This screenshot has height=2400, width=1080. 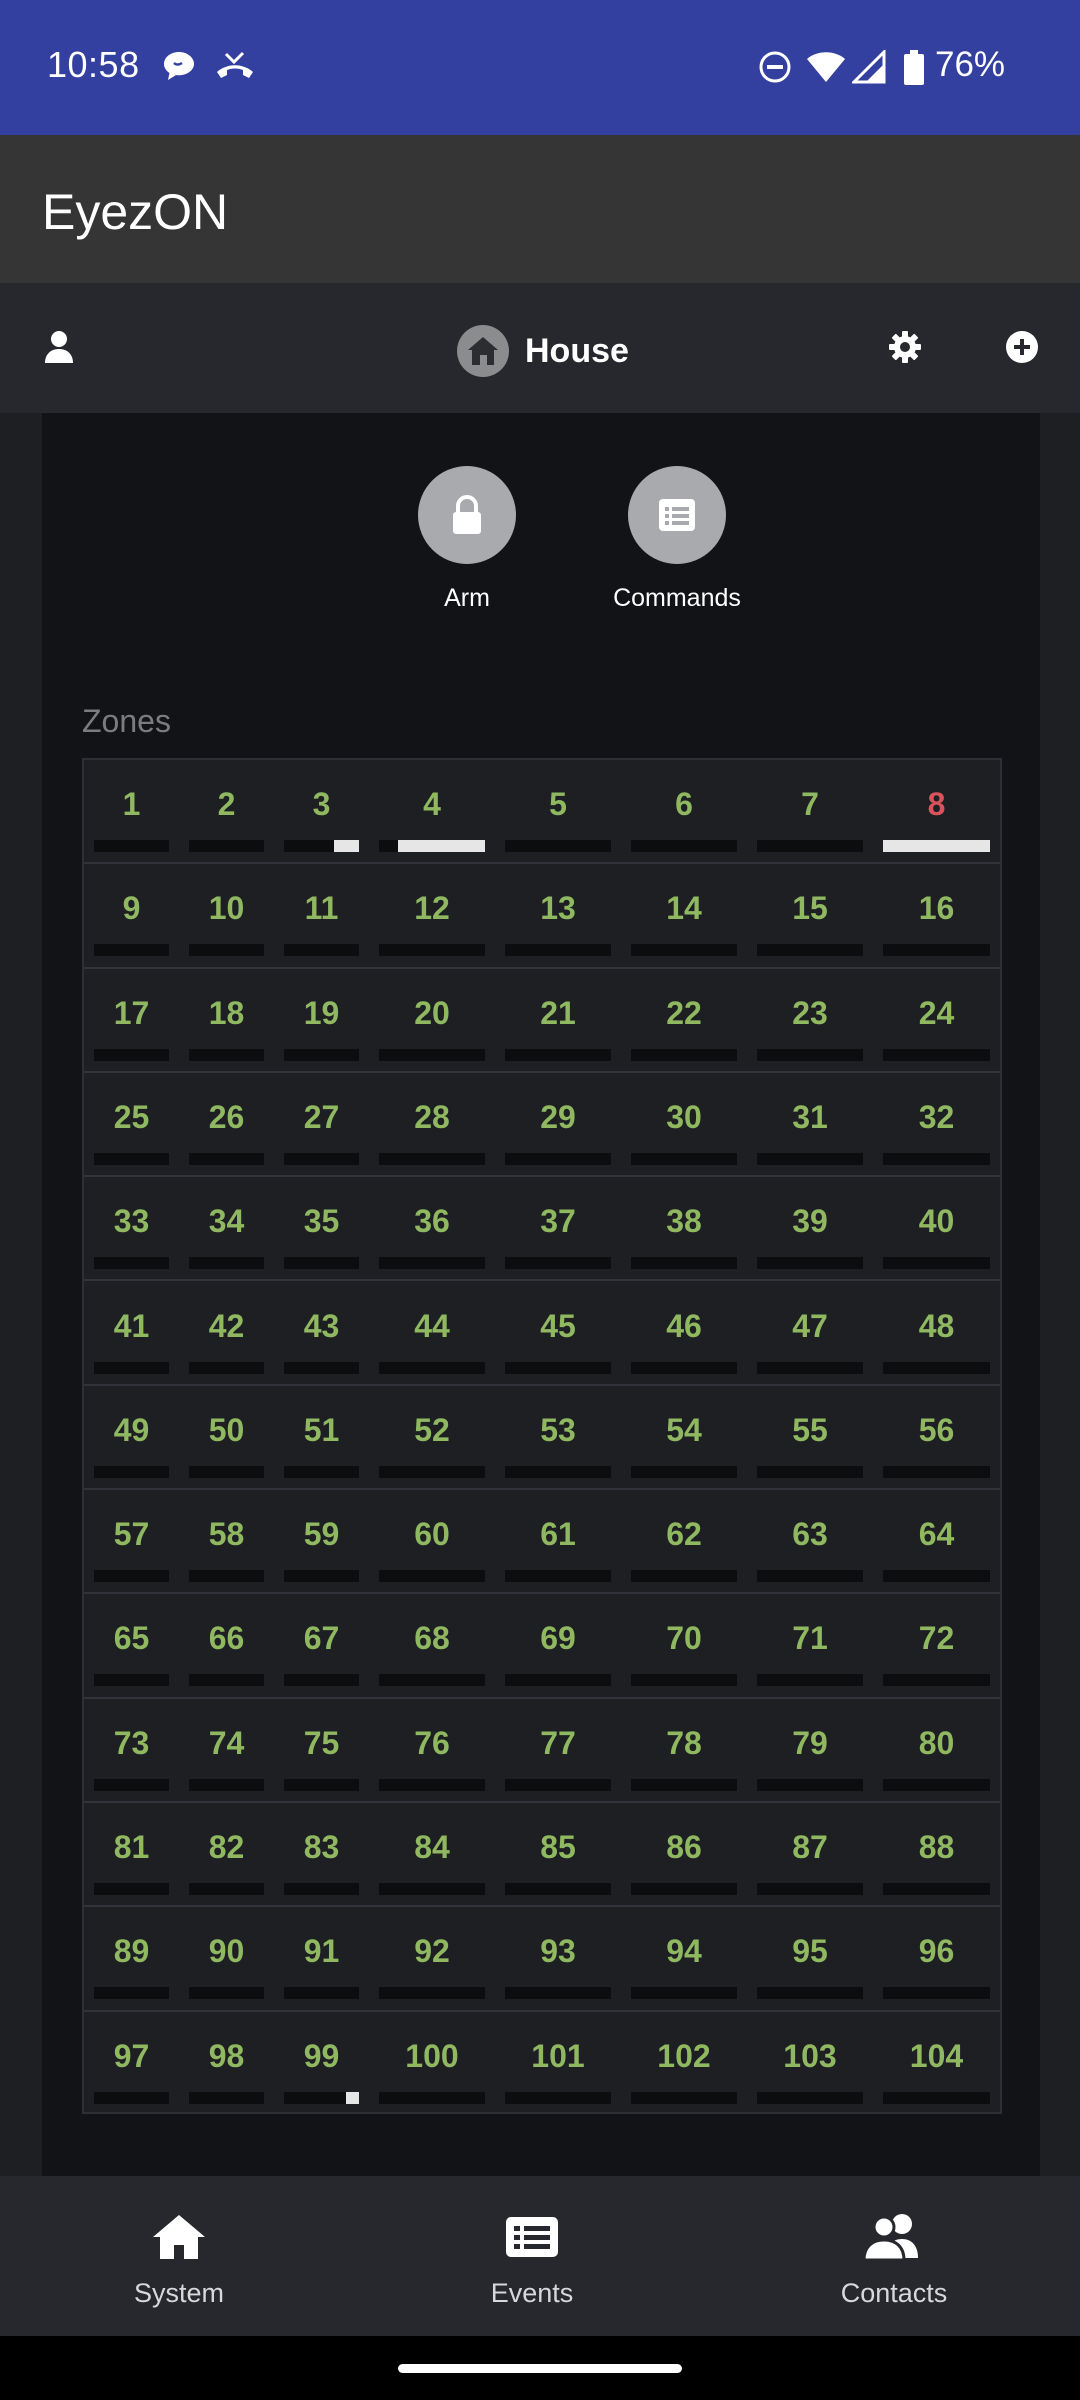 I want to click on zone-68: 68, so click(x=432, y=1646).